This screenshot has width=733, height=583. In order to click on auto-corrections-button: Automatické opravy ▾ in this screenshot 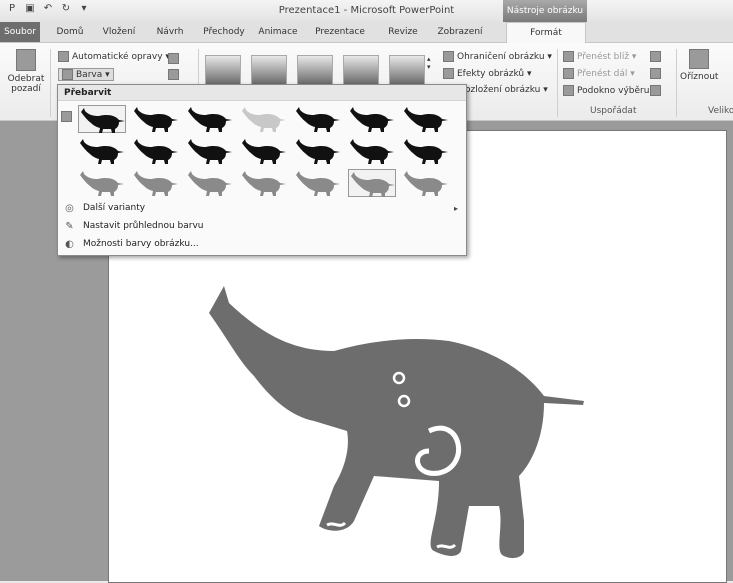, I will do `click(114, 56)`.